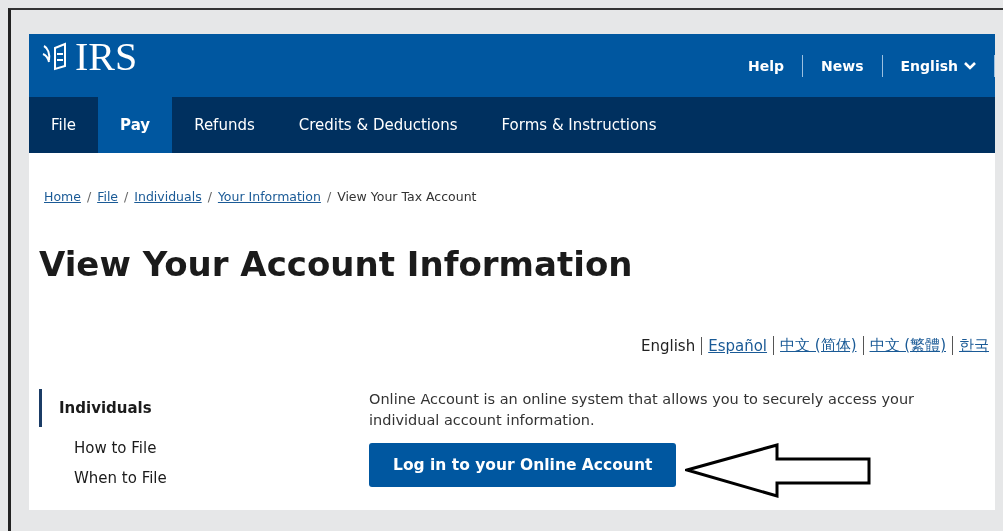 The height and width of the screenshot is (531, 1003). I want to click on breadcrumb-link: Your Information, so click(269, 196).